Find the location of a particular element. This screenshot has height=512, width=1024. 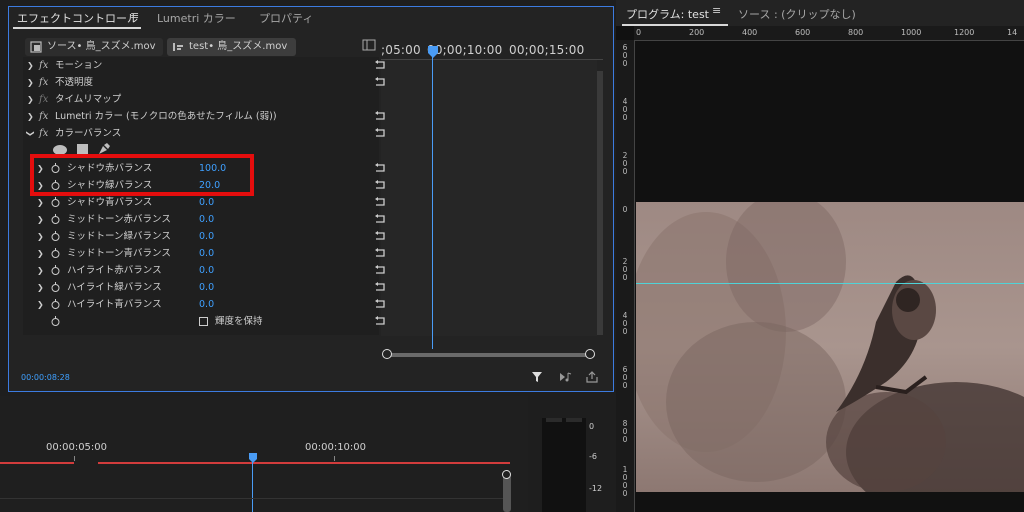

db-label: -6 is located at coordinates (593, 456).